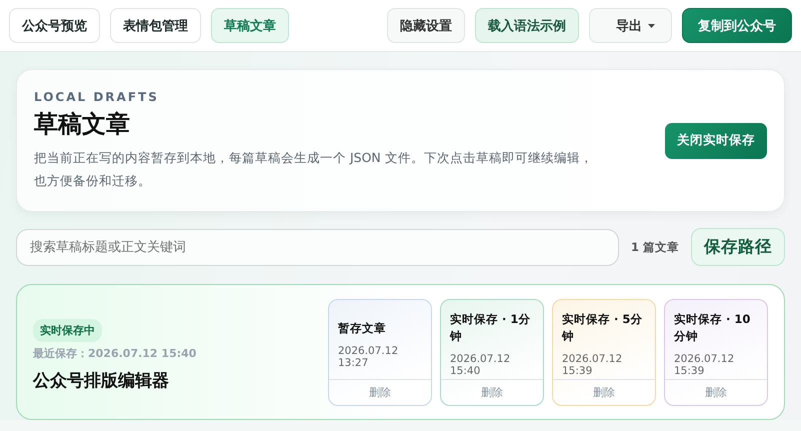  Describe the element at coordinates (716, 352) in the screenshot. I see `version-card: 实时保存 · 10分钟 2026.07.12 15:39 删除` at that location.